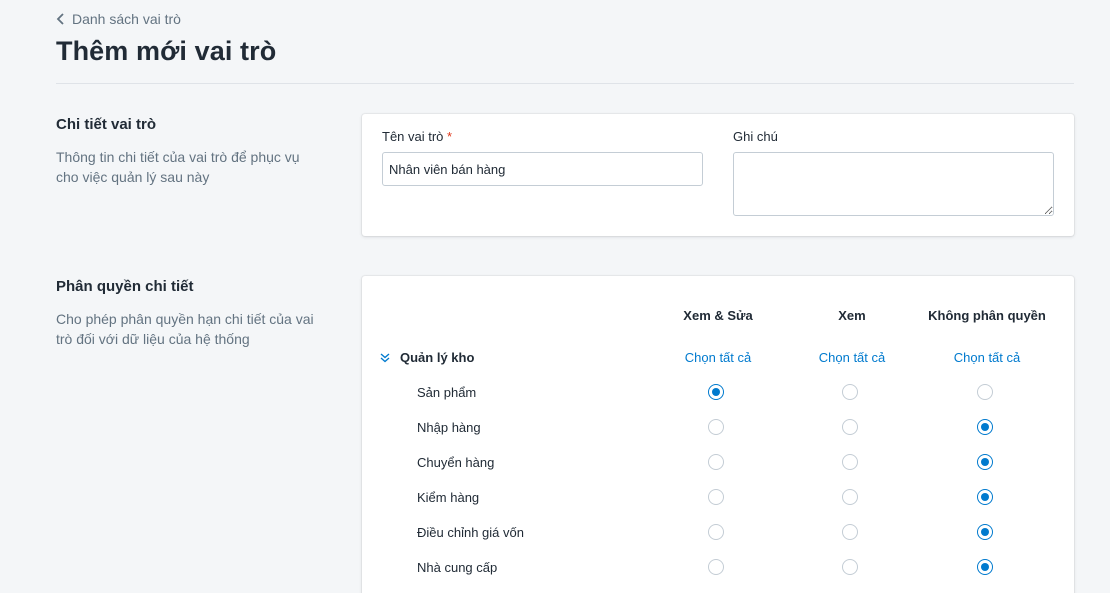 The image size is (1110, 593). What do you see at coordinates (449, 427) in the screenshot?
I see `permission-row-label: Nhập hàng` at bounding box center [449, 427].